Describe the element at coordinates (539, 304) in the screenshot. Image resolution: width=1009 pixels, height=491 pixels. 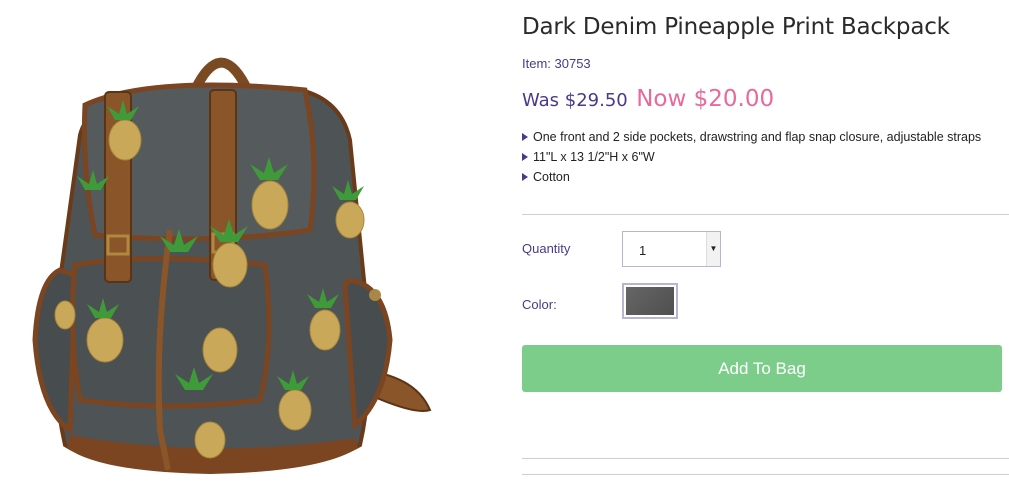
I see `color-label: Color:` at that location.